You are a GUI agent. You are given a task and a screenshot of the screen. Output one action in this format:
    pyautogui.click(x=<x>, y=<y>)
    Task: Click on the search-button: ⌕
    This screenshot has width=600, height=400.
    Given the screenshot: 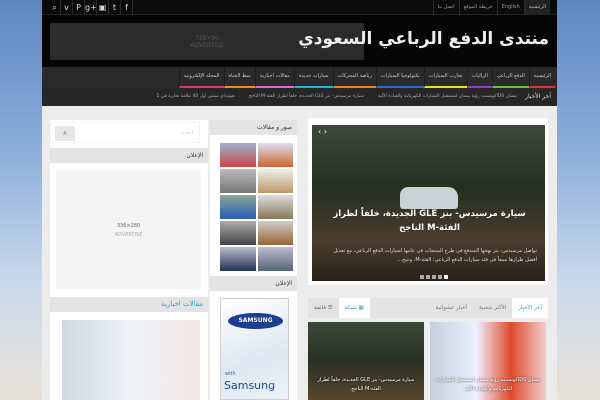 What is the action you would take?
    pyautogui.click(x=65, y=133)
    